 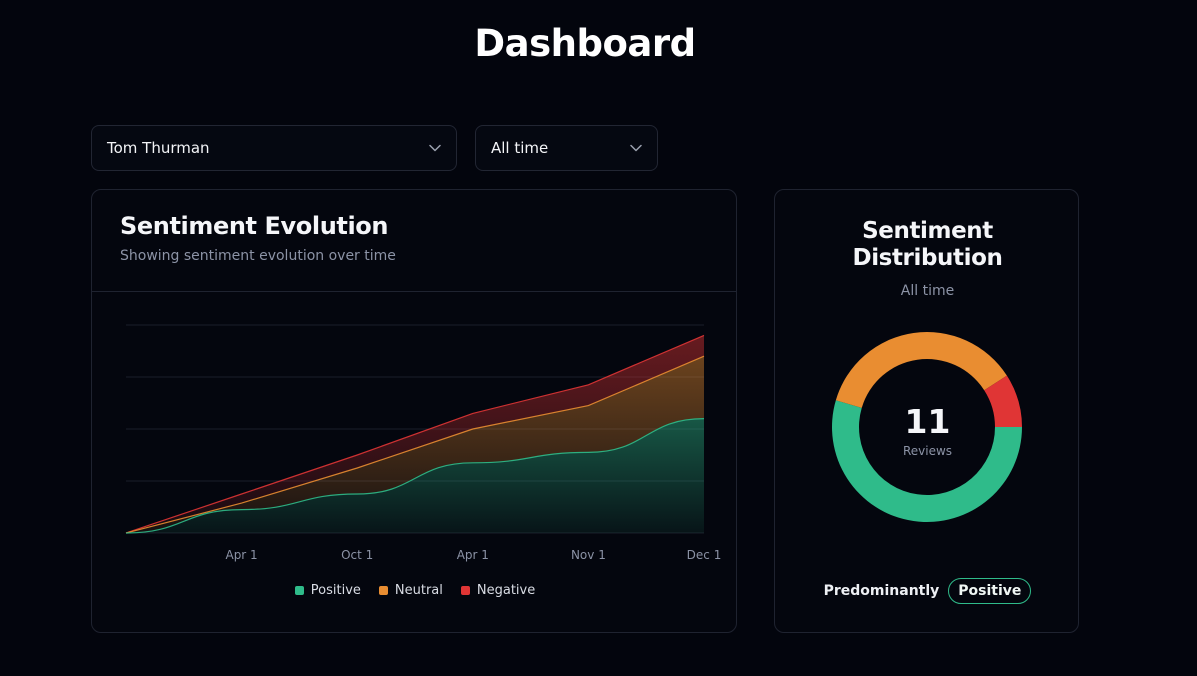 I want to click on legend-label: Neutral, so click(x=418, y=590).